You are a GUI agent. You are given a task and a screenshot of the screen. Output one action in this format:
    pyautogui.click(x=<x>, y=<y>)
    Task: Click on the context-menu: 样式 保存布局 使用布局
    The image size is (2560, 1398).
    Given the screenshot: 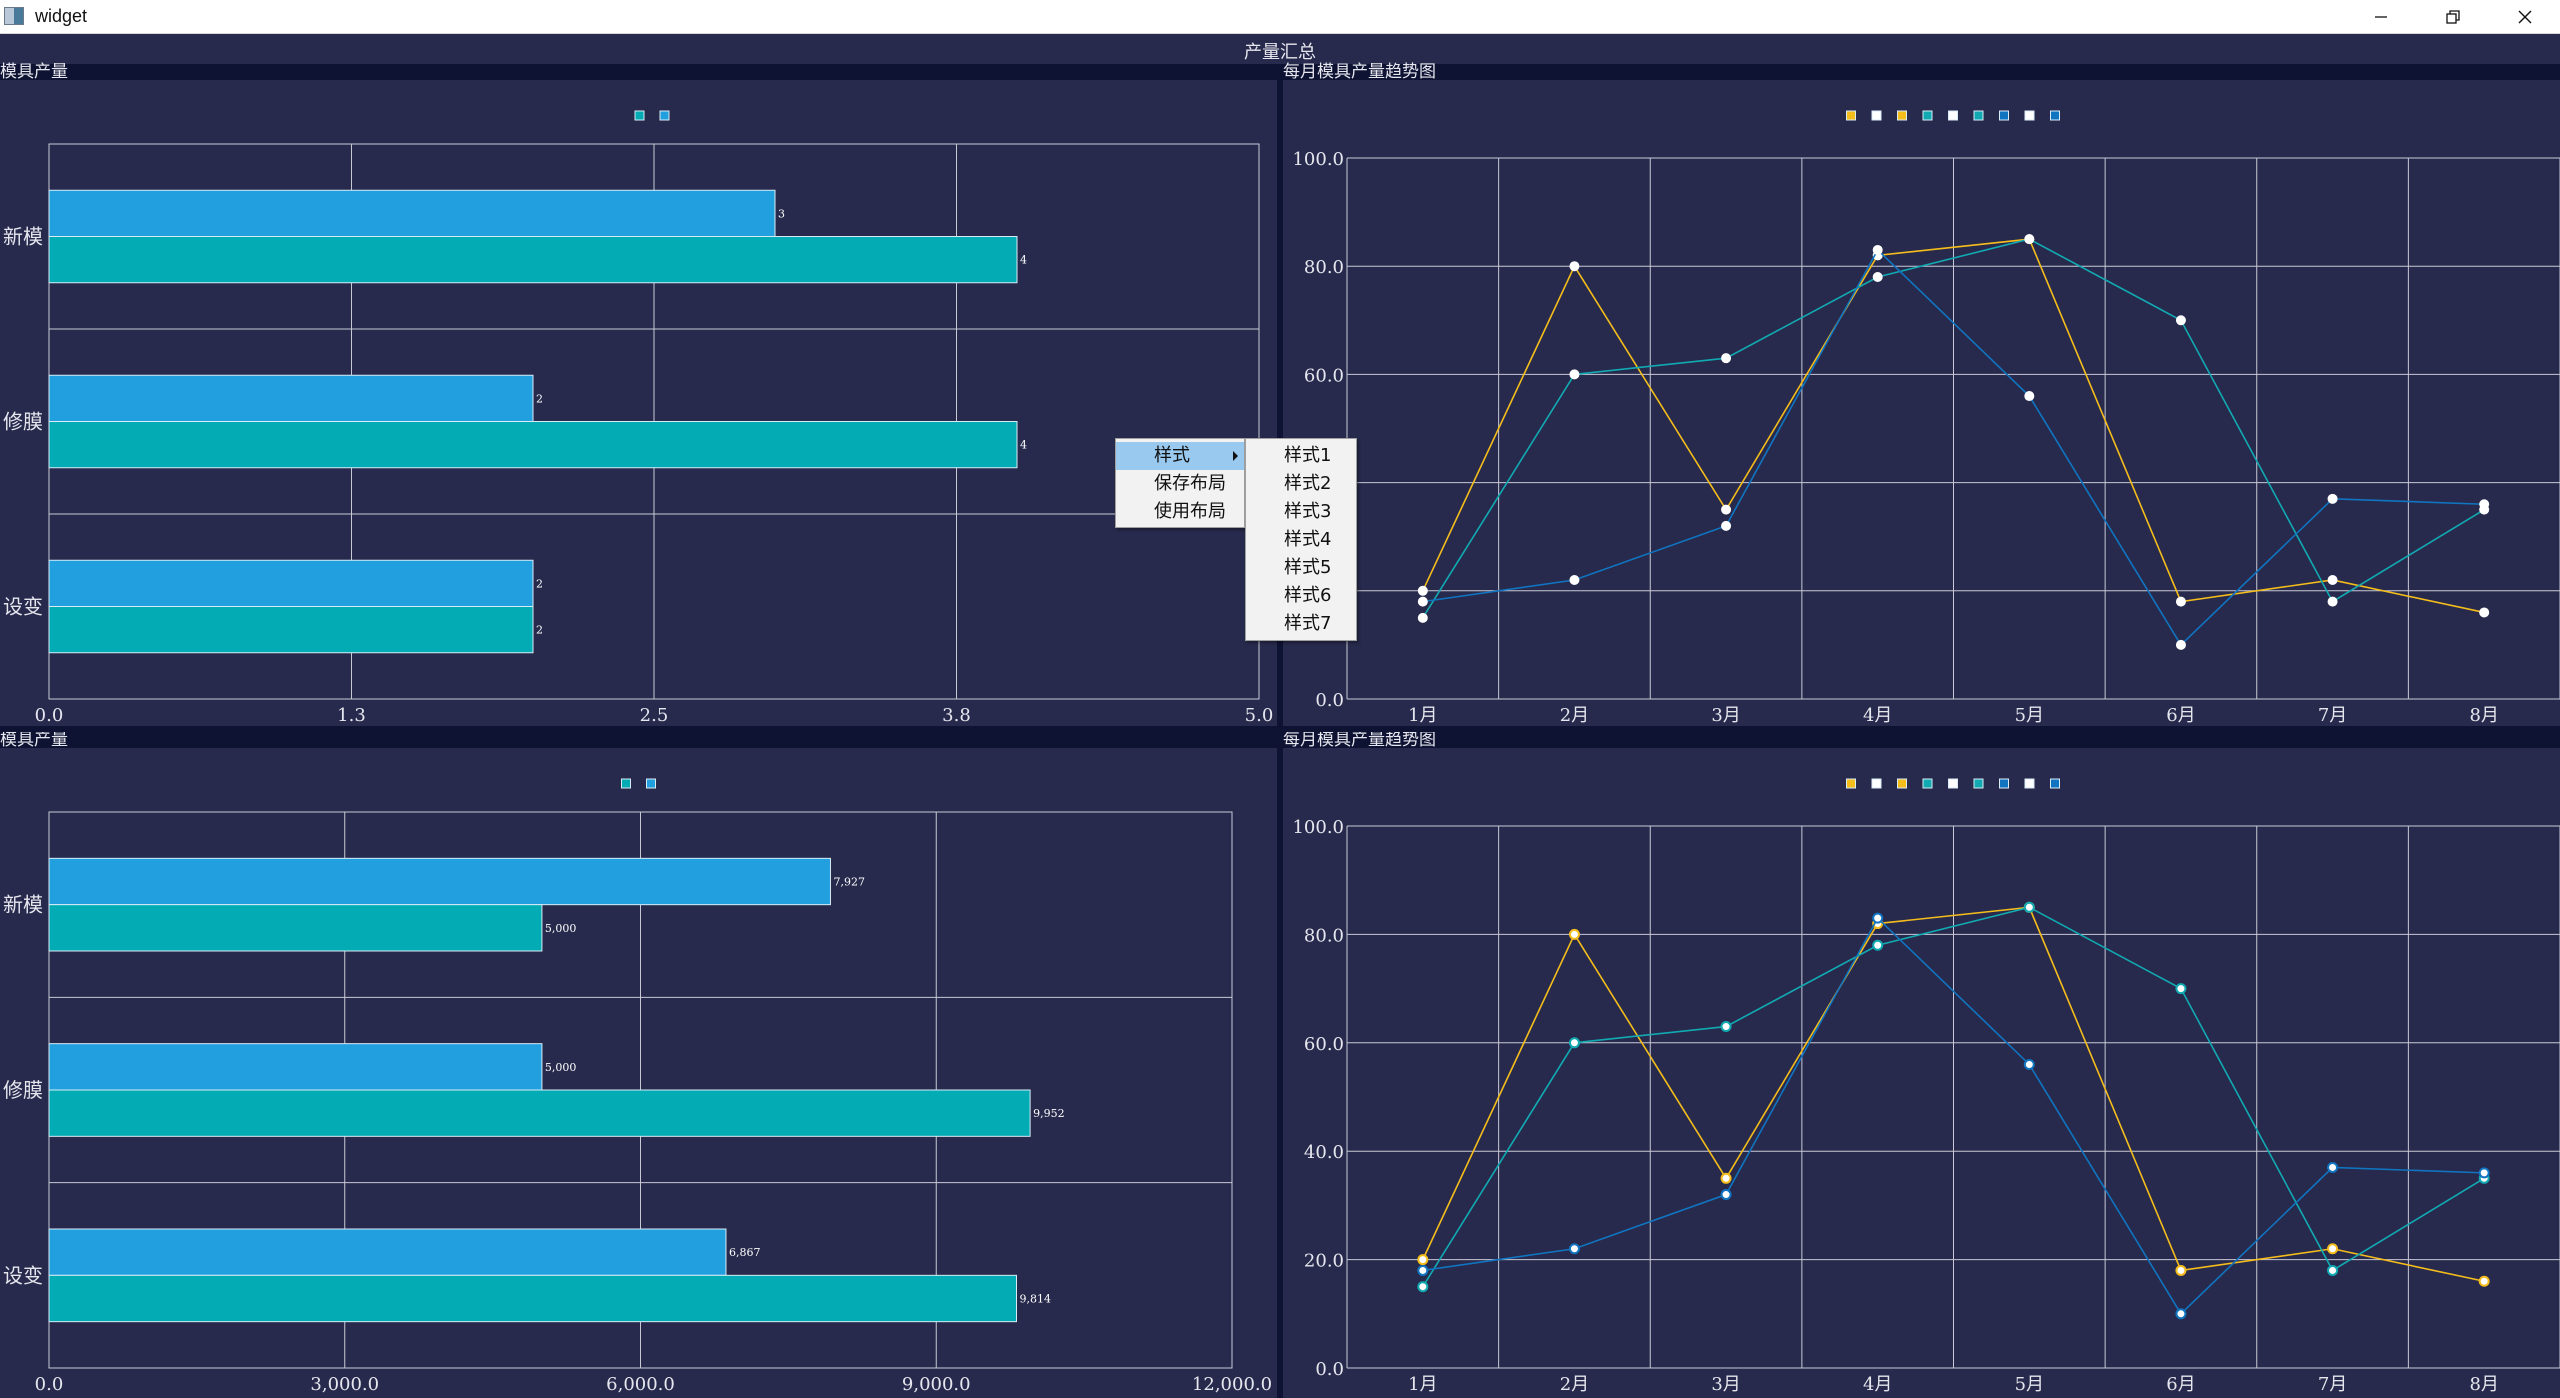 What is the action you would take?
    pyautogui.click(x=1180, y=483)
    